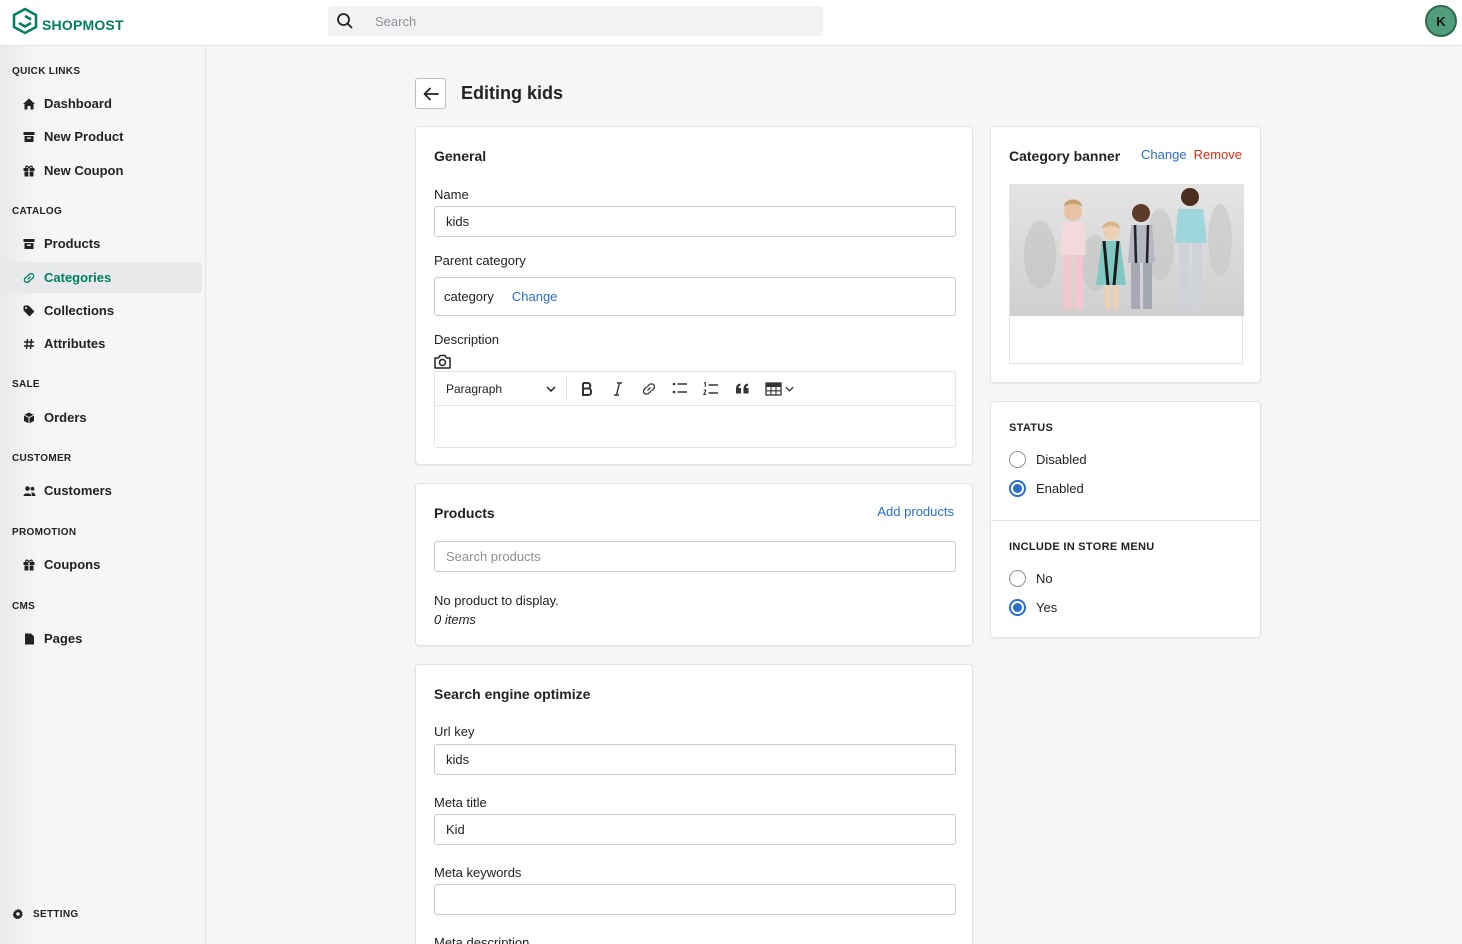 This screenshot has height=944, width=1462. What do you see at coordinates (29, 418) in the screenshot?
I see `cube-icon` at bounding box center [29, 418].